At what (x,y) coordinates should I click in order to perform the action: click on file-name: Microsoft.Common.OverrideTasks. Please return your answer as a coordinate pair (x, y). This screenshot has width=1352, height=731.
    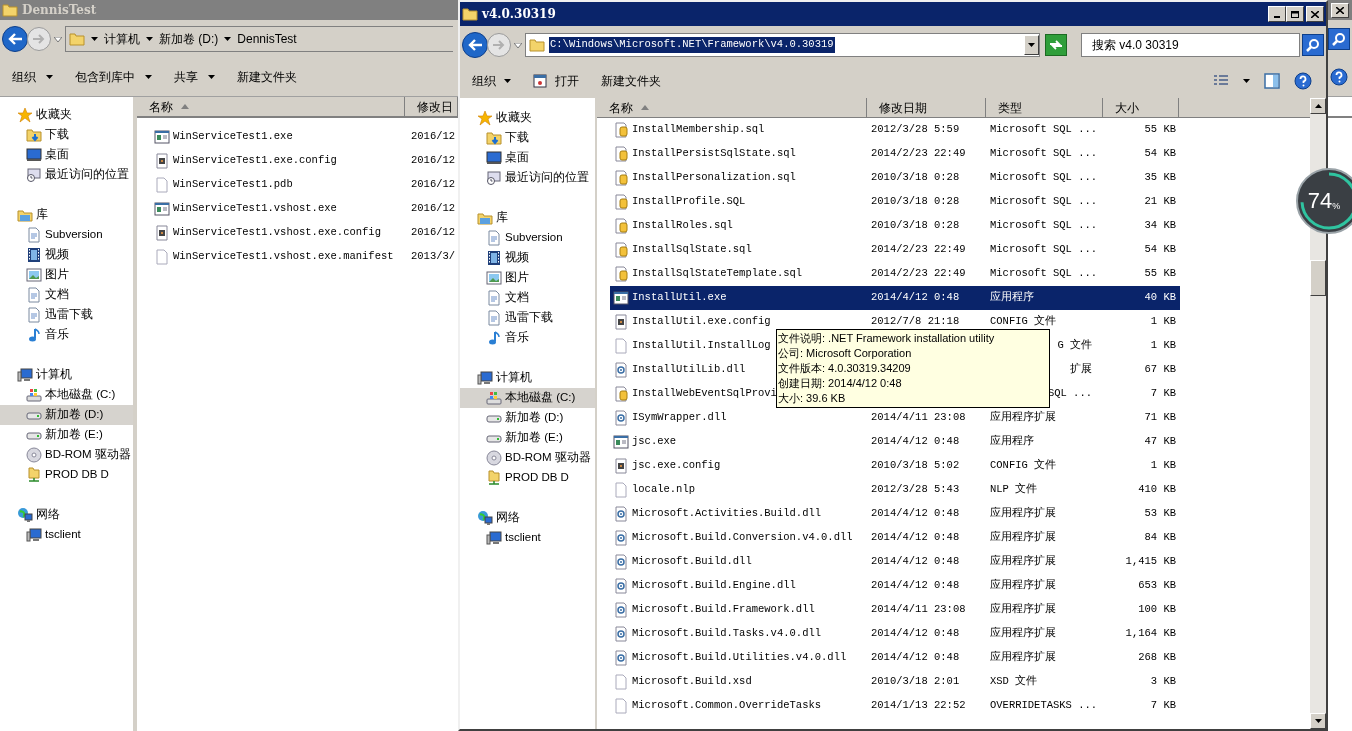
    Looking at the image, I should click on (727, 705).